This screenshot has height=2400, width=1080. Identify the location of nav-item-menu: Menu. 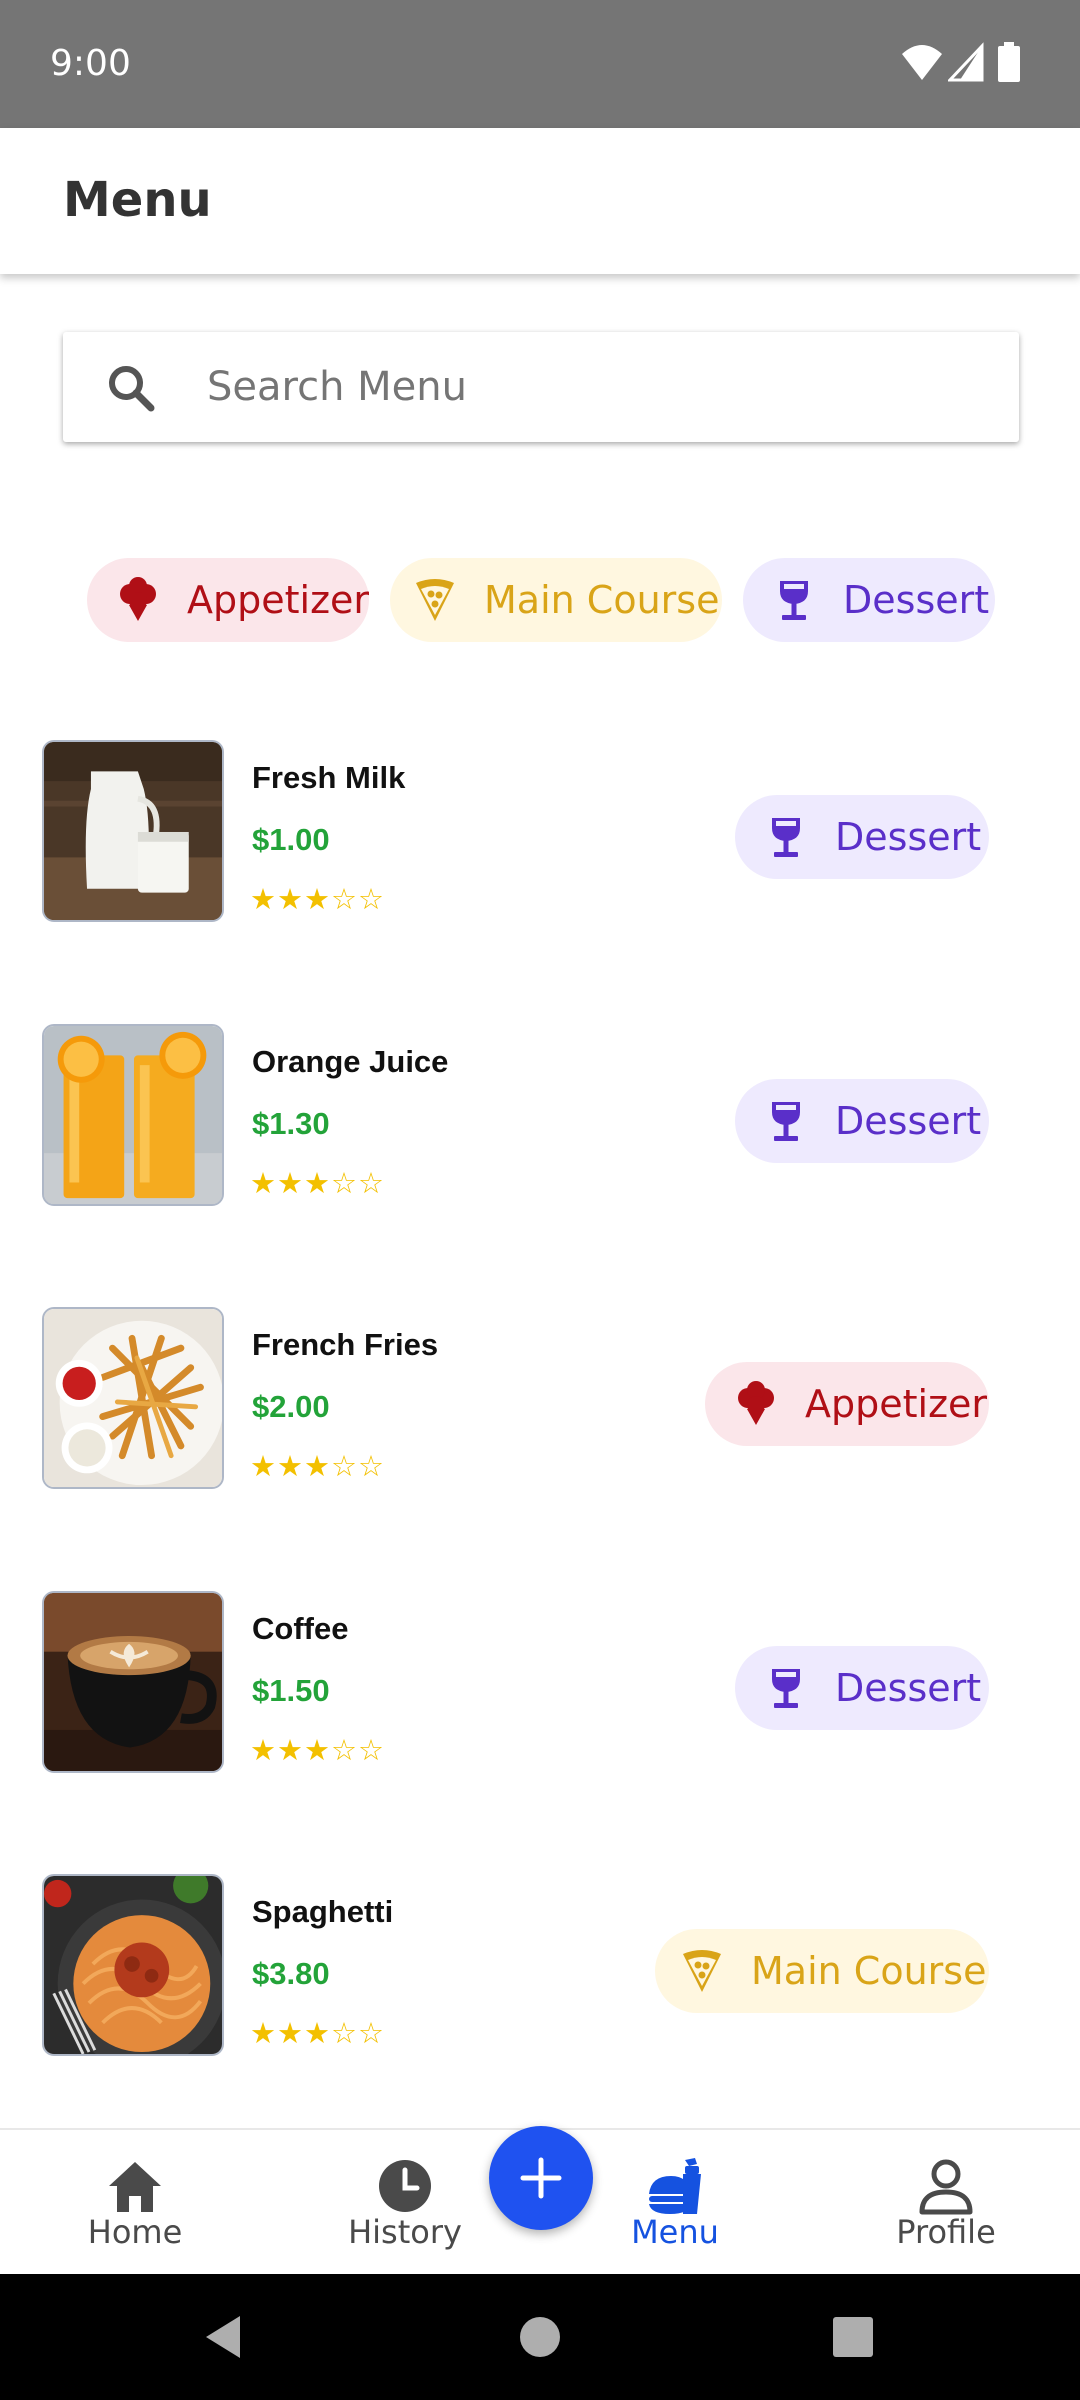
(675, 2203).